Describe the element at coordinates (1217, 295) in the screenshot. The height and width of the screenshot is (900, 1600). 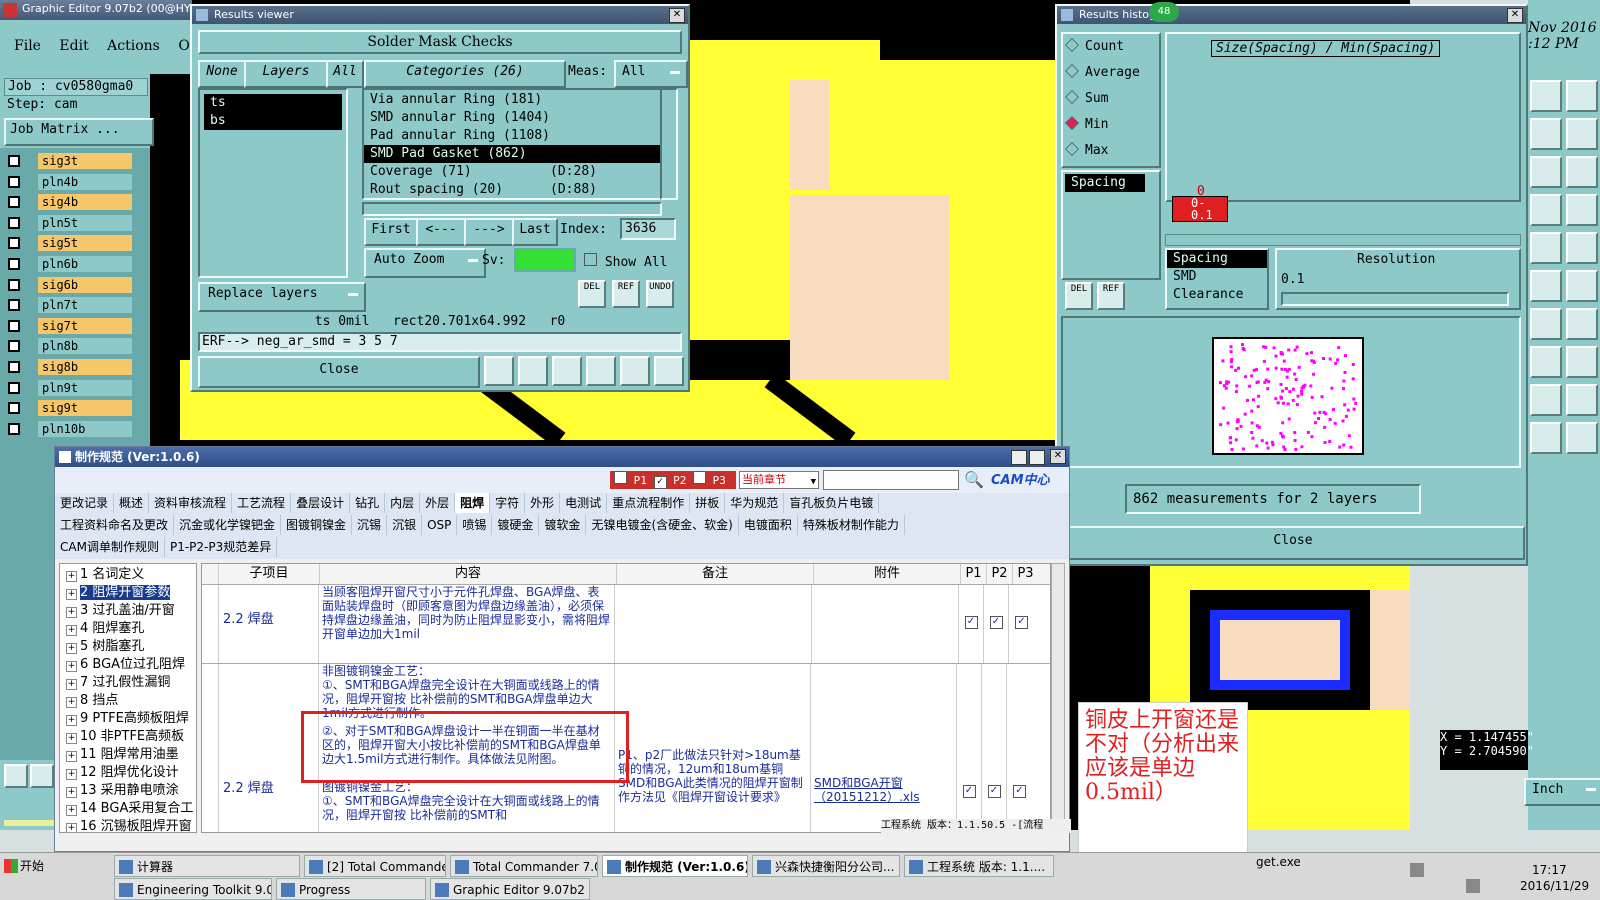
I see `type-clearance: Clearance` at that location.